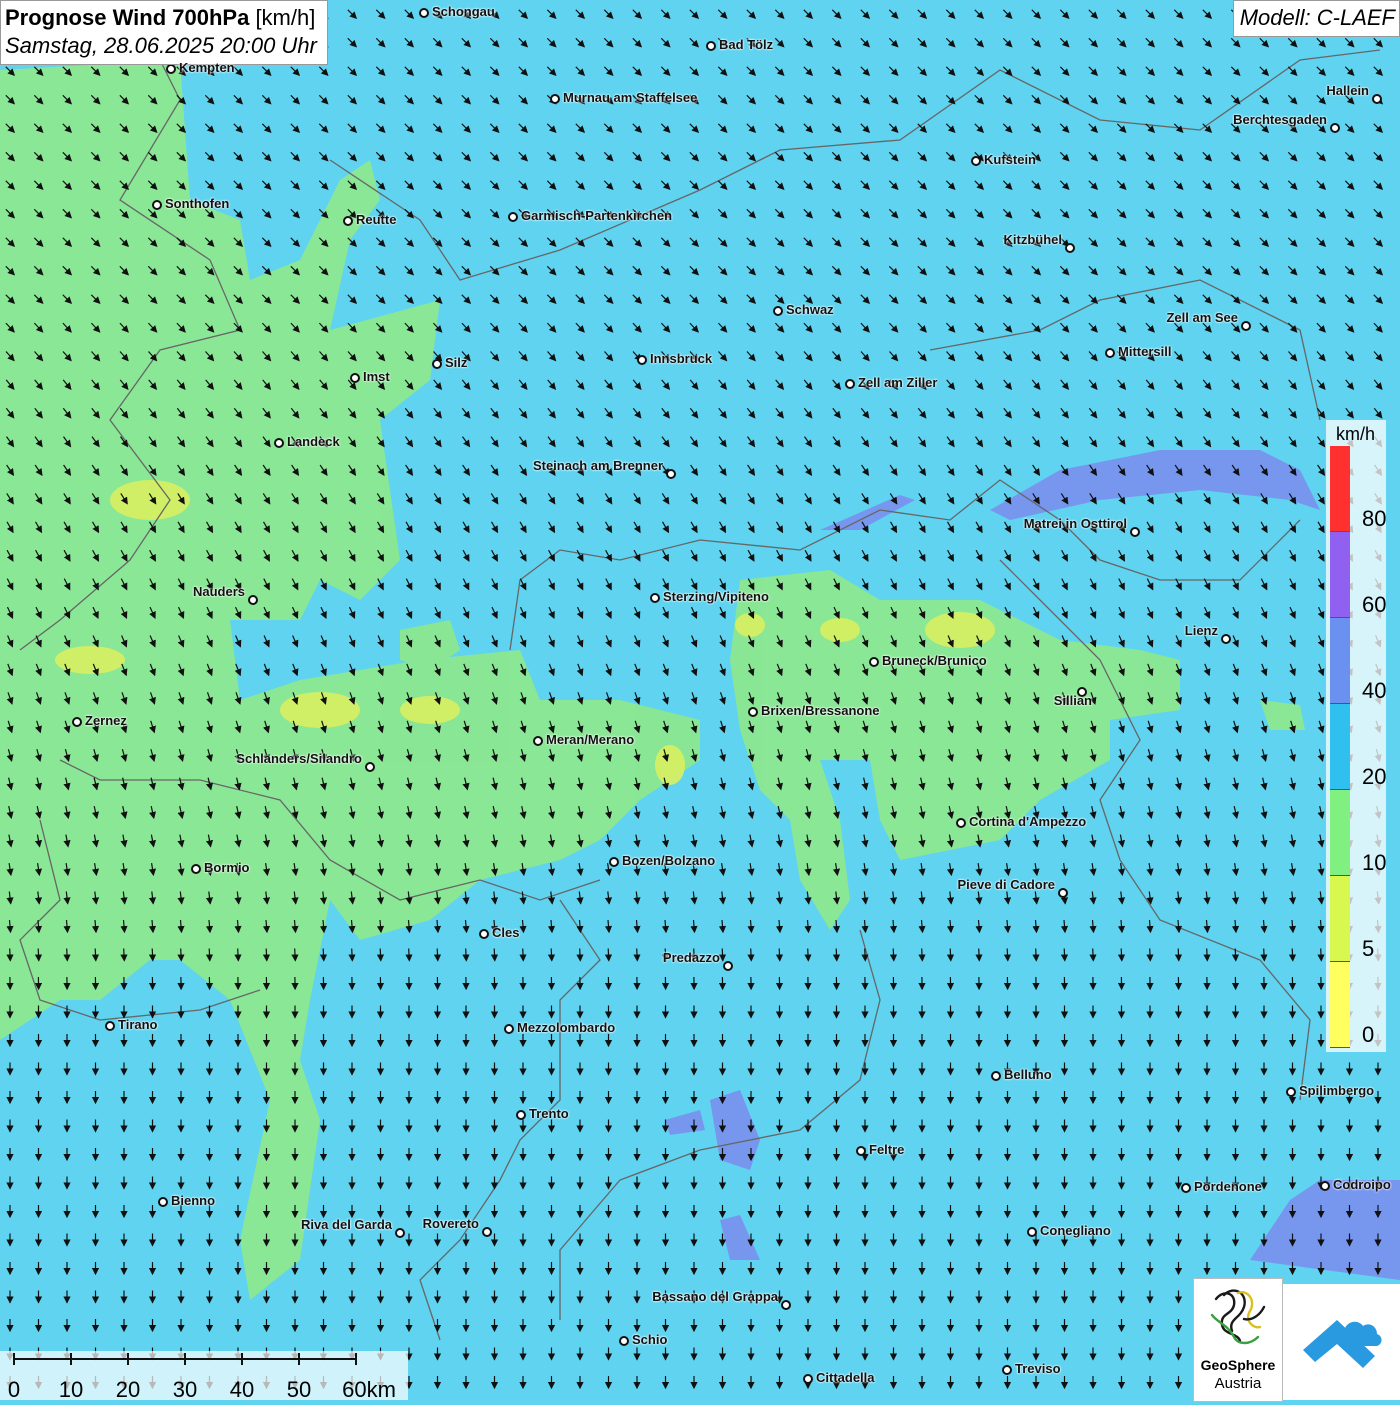  Describe the element at coordinates (1340, 747) in the screenshot. I see `legend-color-bar` at that location.